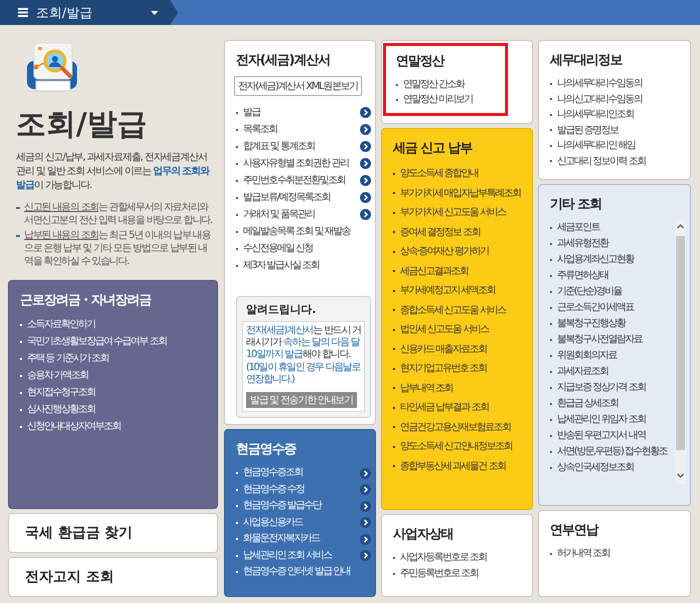  Describe the element at coordinates (303, 539) in the screenshot. I see `menu-link: 화물운전자복지카드` at that location.